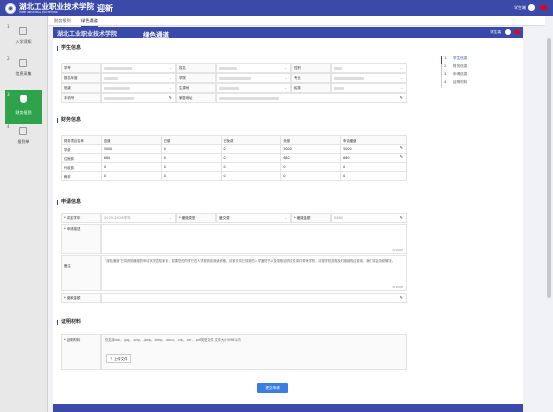 The image size is (553, 412). What do you see at coordinates (253, 78) in the screenshot?
I see `student-college-field: ⌄` at bounding box center [253, 78].